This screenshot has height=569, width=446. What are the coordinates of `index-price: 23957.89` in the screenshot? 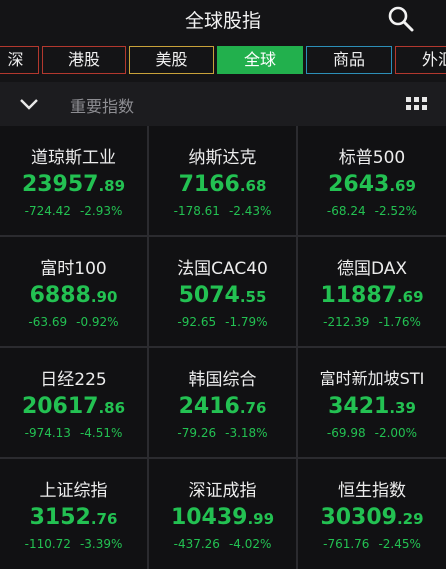 It's located at (73, 184).